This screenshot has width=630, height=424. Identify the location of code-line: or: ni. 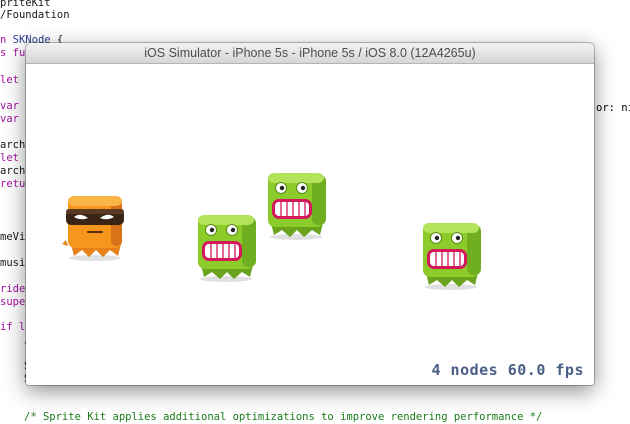
(613, 108).